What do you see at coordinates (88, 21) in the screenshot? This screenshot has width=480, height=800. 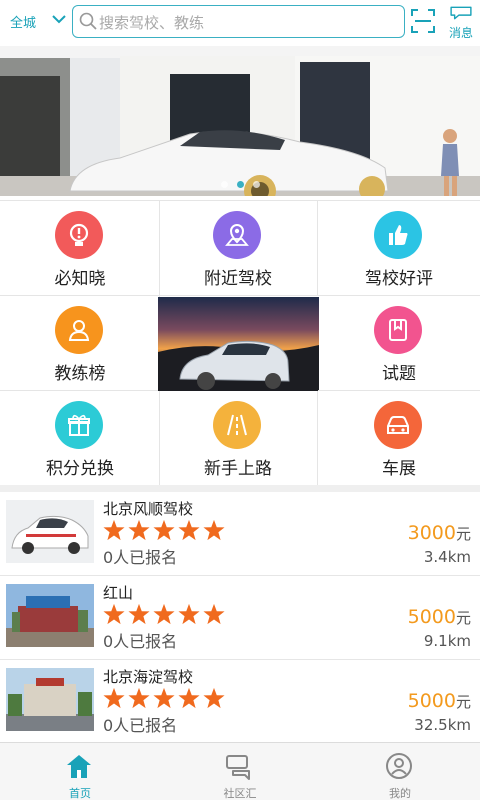 I see `search-icon` at bounding box center [88, 21].